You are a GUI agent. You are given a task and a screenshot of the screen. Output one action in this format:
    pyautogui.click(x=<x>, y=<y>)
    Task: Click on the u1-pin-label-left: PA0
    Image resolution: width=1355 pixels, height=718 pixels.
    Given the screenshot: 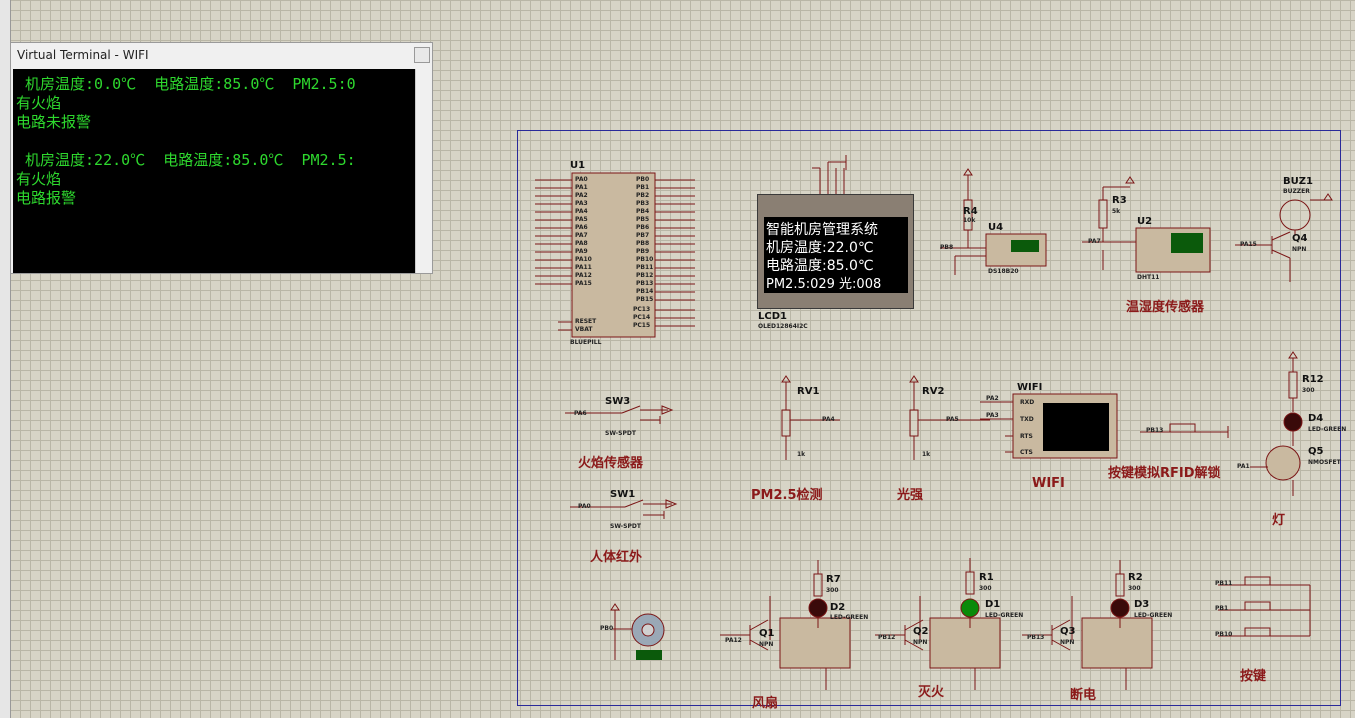 What is the action you would take?
    pyautogui.click(x=581, y=179)
    